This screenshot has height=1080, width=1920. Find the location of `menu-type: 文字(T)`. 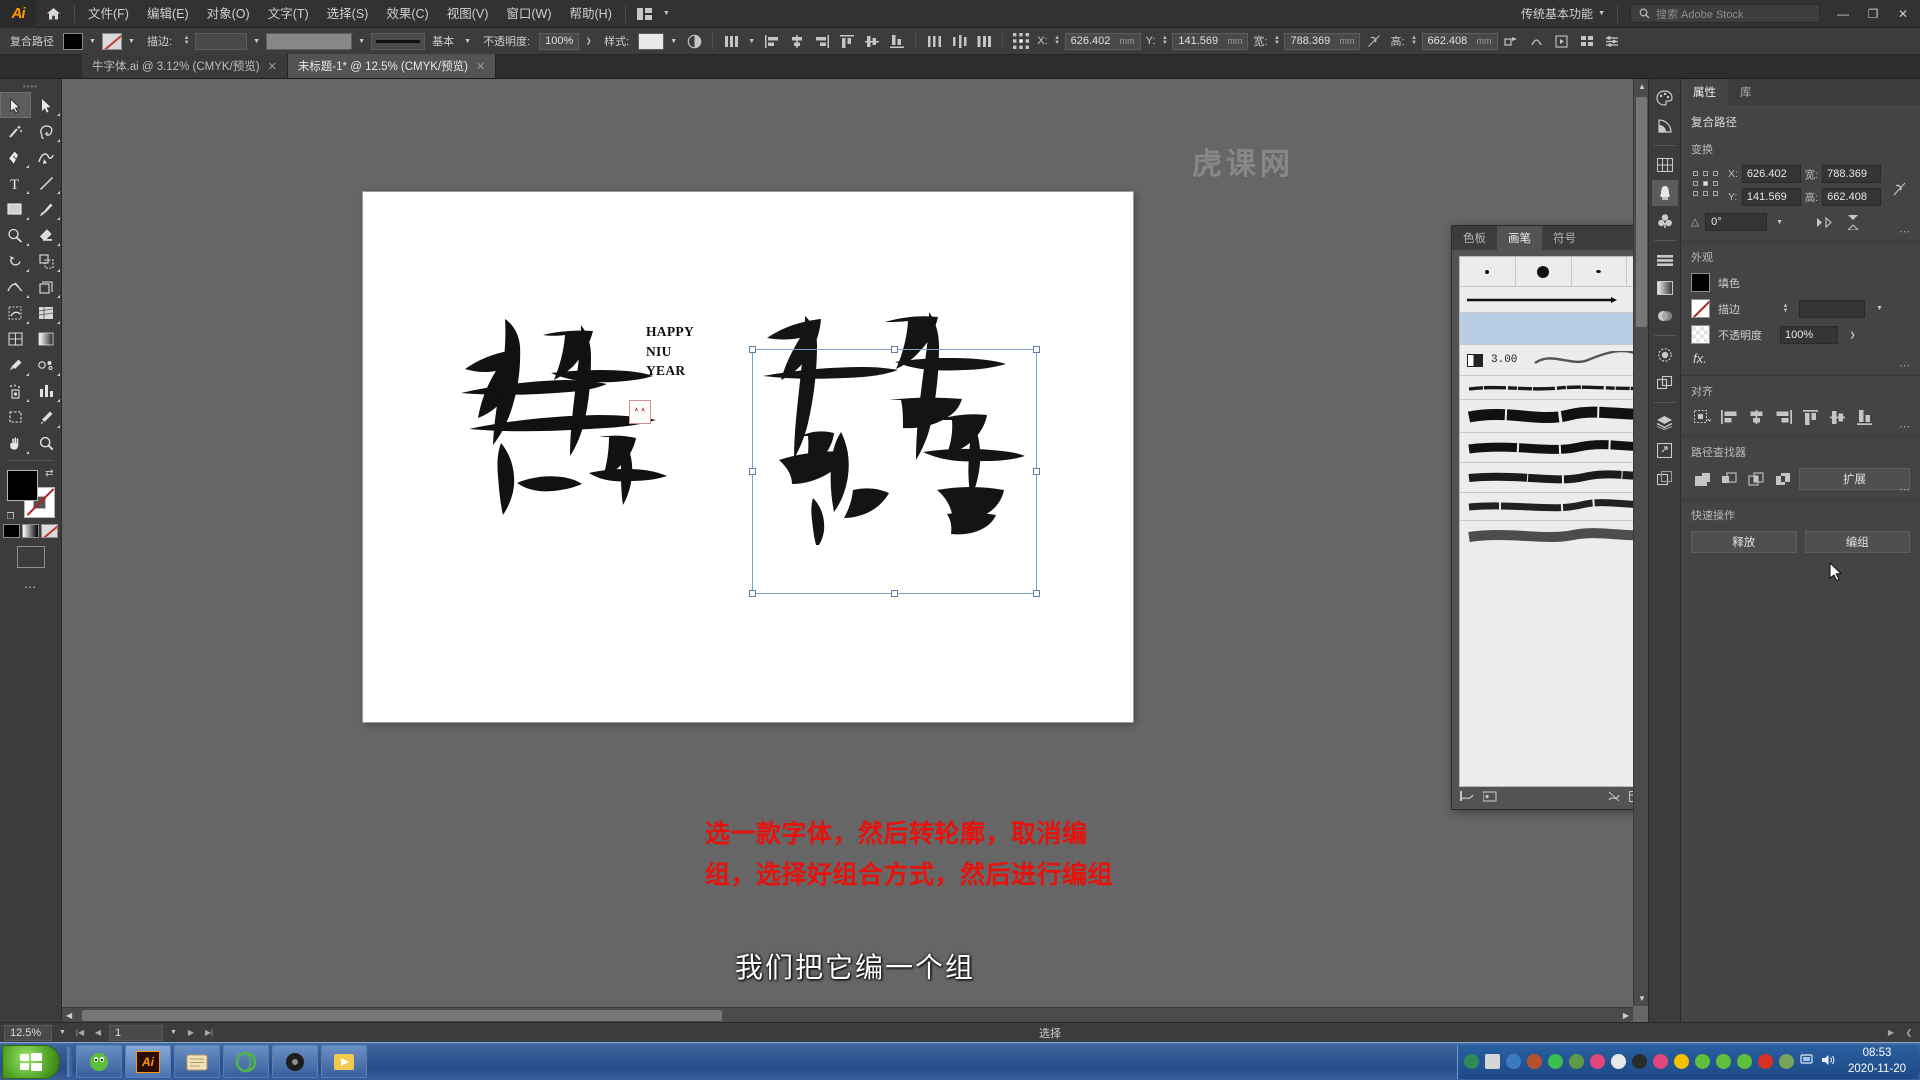

menu-type: 文字(T) is located at coordinates (288, 14).